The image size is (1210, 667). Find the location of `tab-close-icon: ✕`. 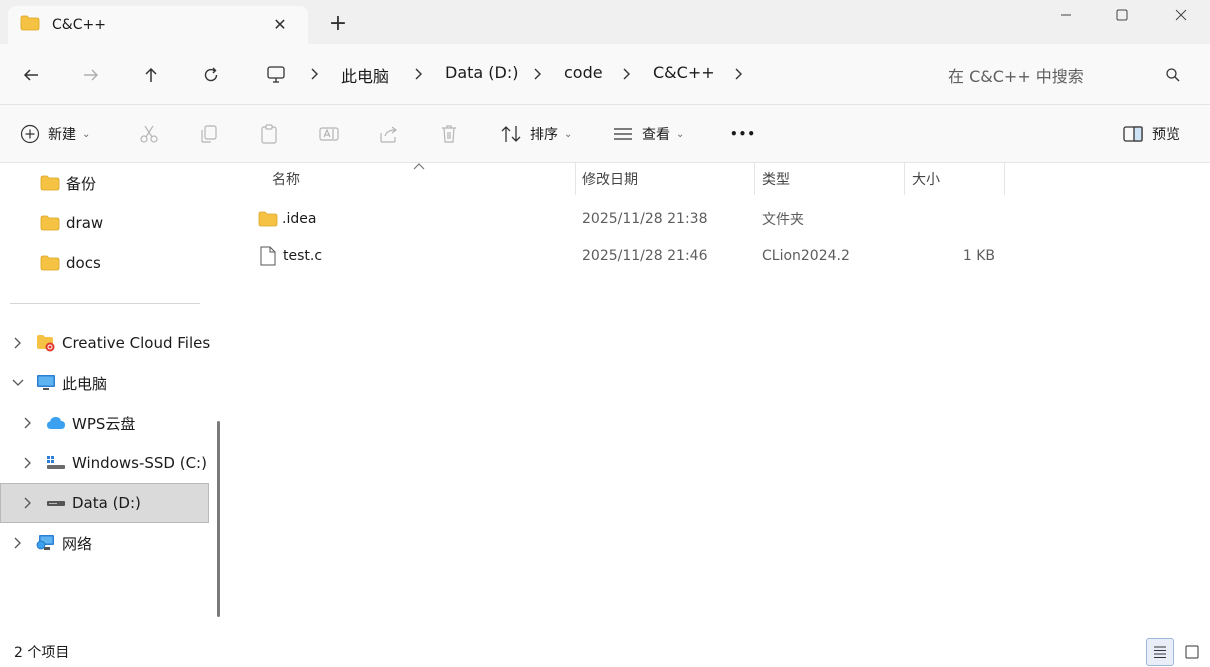

tab-close-icon: ✕ is located at coordinates (280, 24).